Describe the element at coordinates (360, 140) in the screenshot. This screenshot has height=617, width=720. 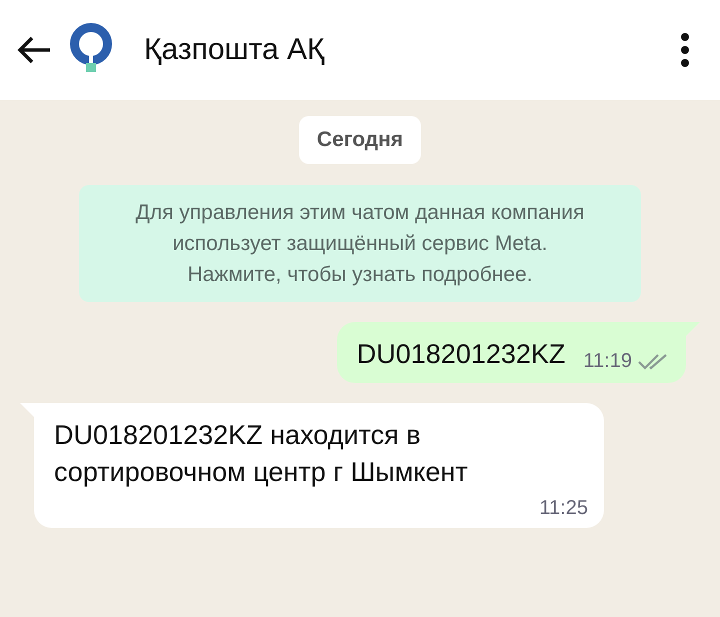
I see `date-chip: Сегодня` at that location.